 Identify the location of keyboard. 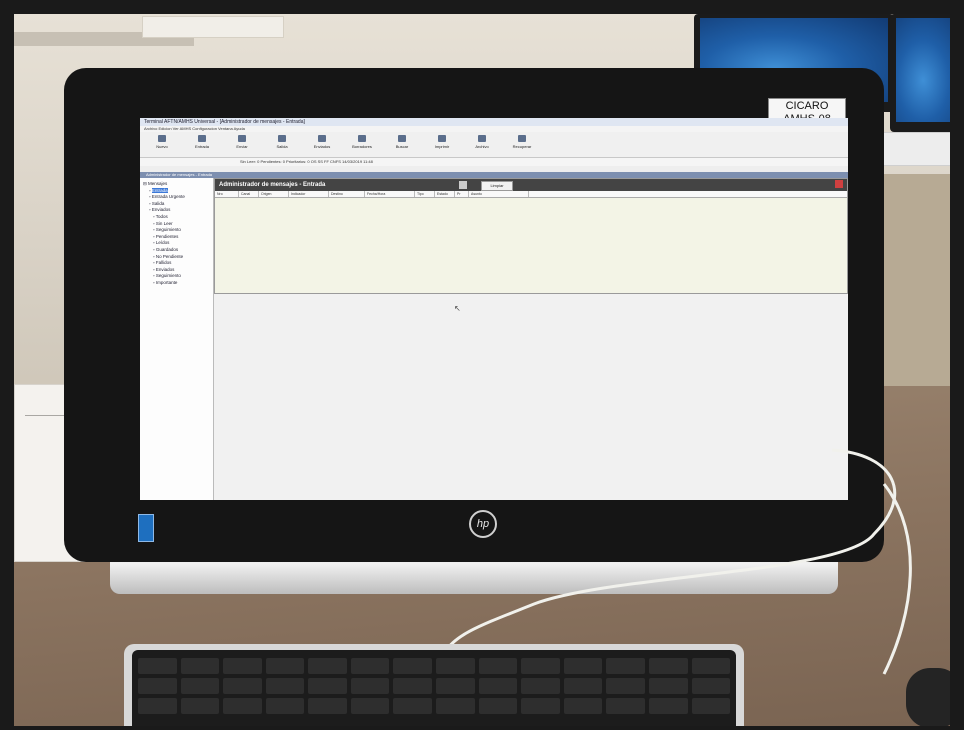
(434, 685).